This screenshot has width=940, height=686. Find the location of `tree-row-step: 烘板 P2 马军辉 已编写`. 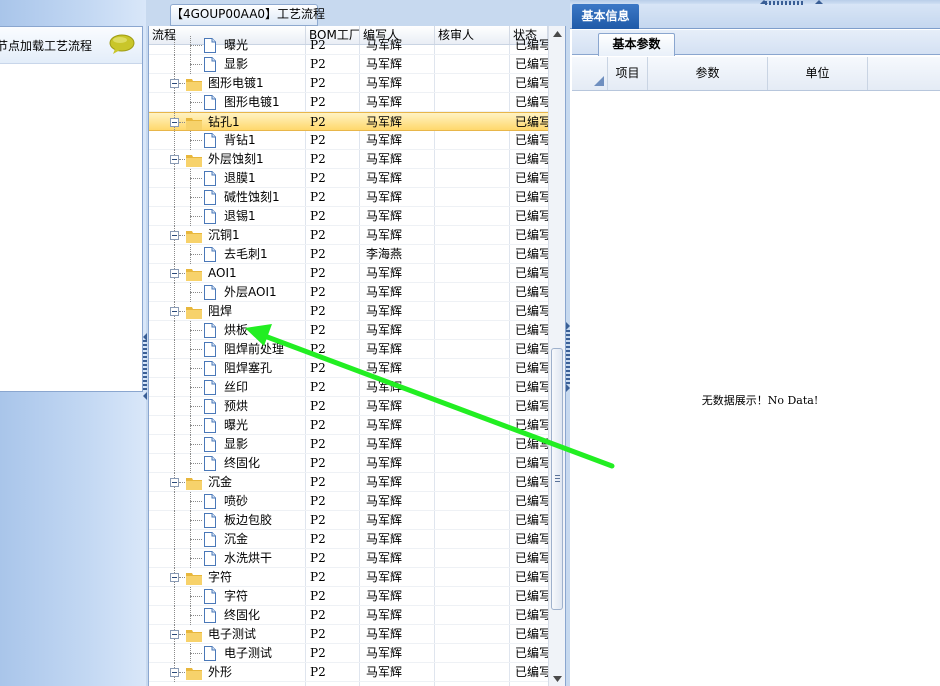

tree-row-step: 烘板 P2 马军辉 已编写 is located at coordinates (348, 330).